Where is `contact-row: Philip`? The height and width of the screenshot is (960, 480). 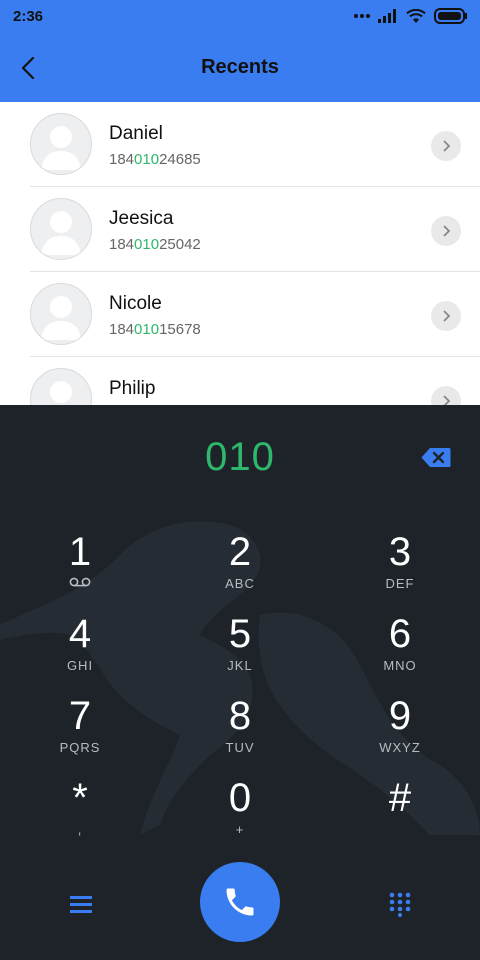
contact-row: Philip is located at coordinates (240, 381).